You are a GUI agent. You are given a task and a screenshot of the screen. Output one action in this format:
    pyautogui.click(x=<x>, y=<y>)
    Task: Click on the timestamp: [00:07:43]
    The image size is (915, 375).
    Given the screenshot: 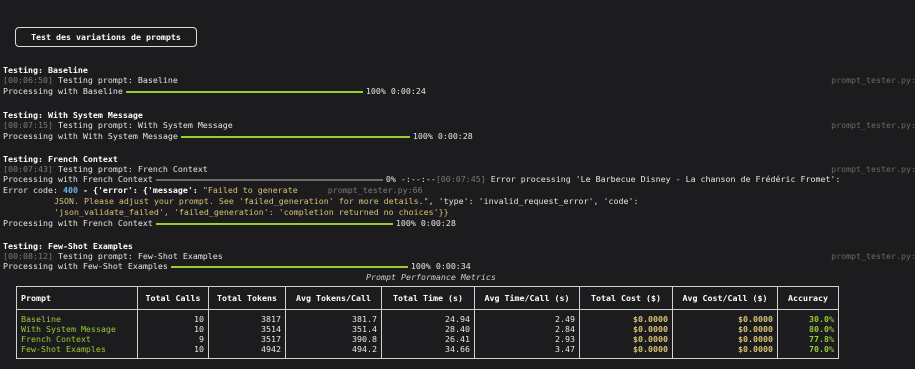 What is the action you would take?
    pyautogui.click(x=28, y=169)
    